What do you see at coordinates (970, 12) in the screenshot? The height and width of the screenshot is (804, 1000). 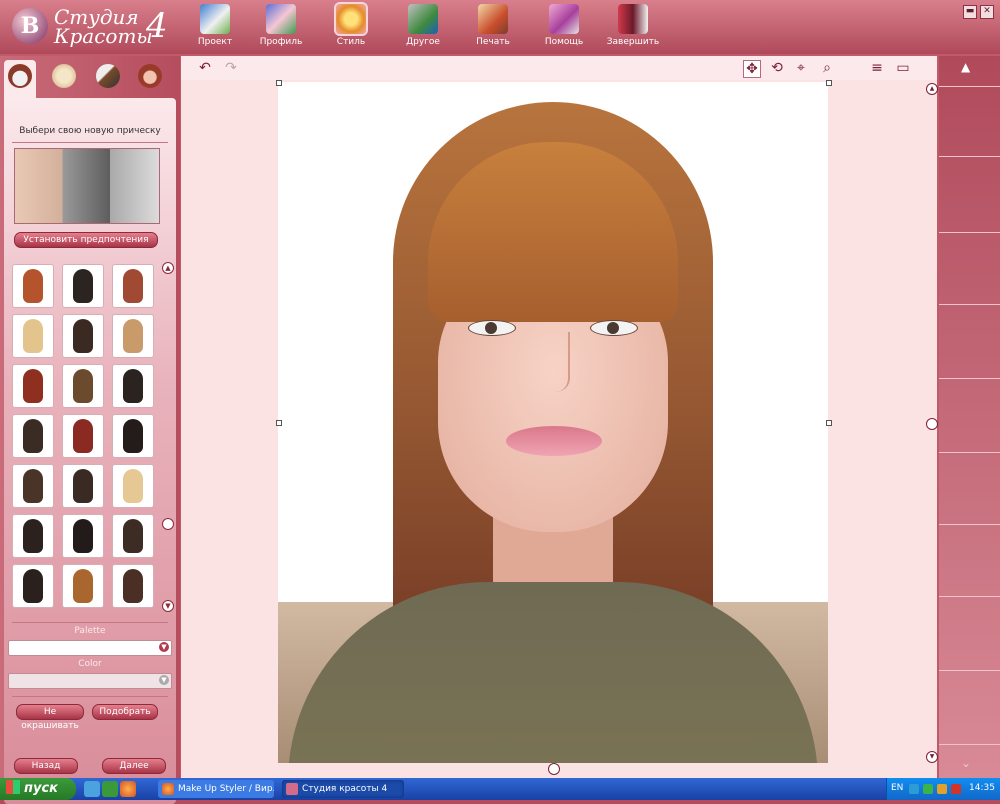 I see `minimize-button: ▬` at bounding box center [970, 12].